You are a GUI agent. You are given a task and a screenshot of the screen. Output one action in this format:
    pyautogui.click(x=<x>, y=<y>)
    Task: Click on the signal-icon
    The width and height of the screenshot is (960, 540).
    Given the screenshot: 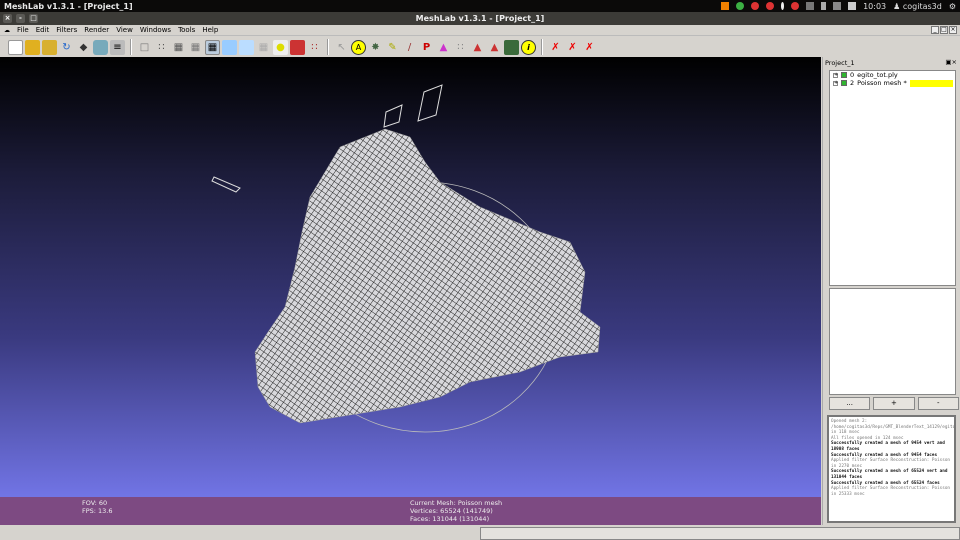 What is the action you would take?
    pyautogui.click(x=837, y=6)
    